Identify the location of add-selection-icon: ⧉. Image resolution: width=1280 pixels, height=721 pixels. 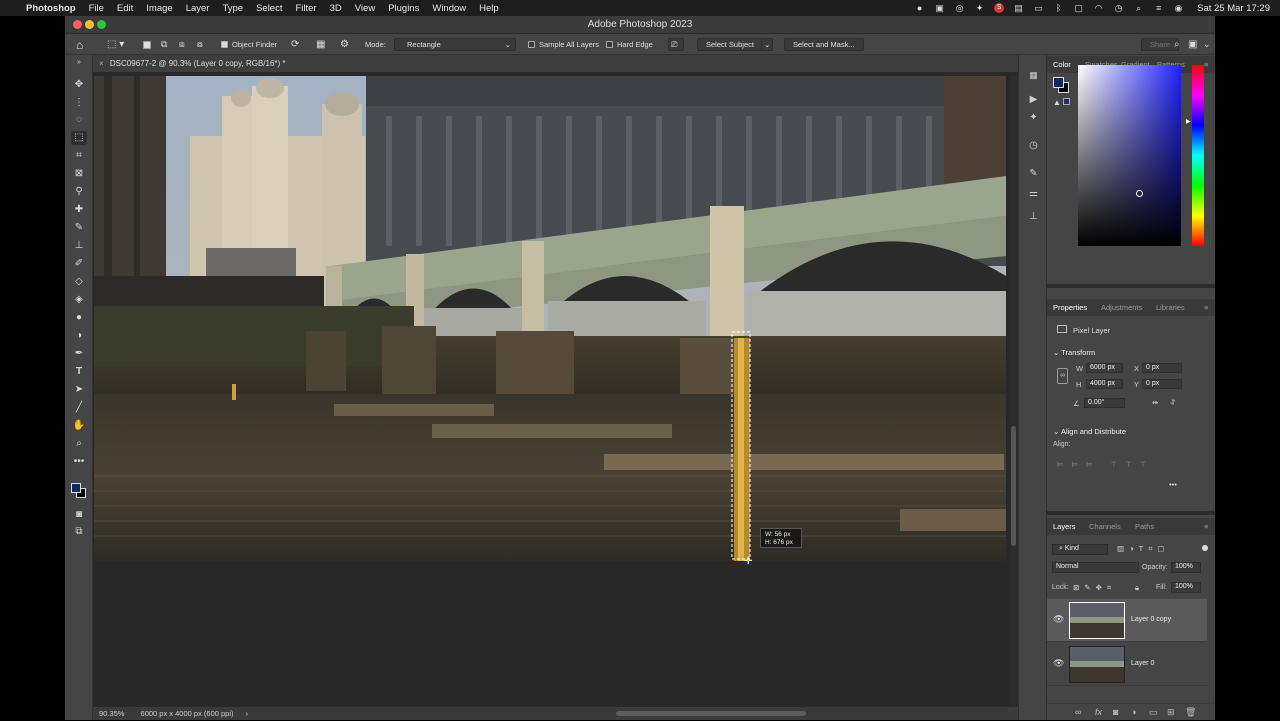
(164, 44).